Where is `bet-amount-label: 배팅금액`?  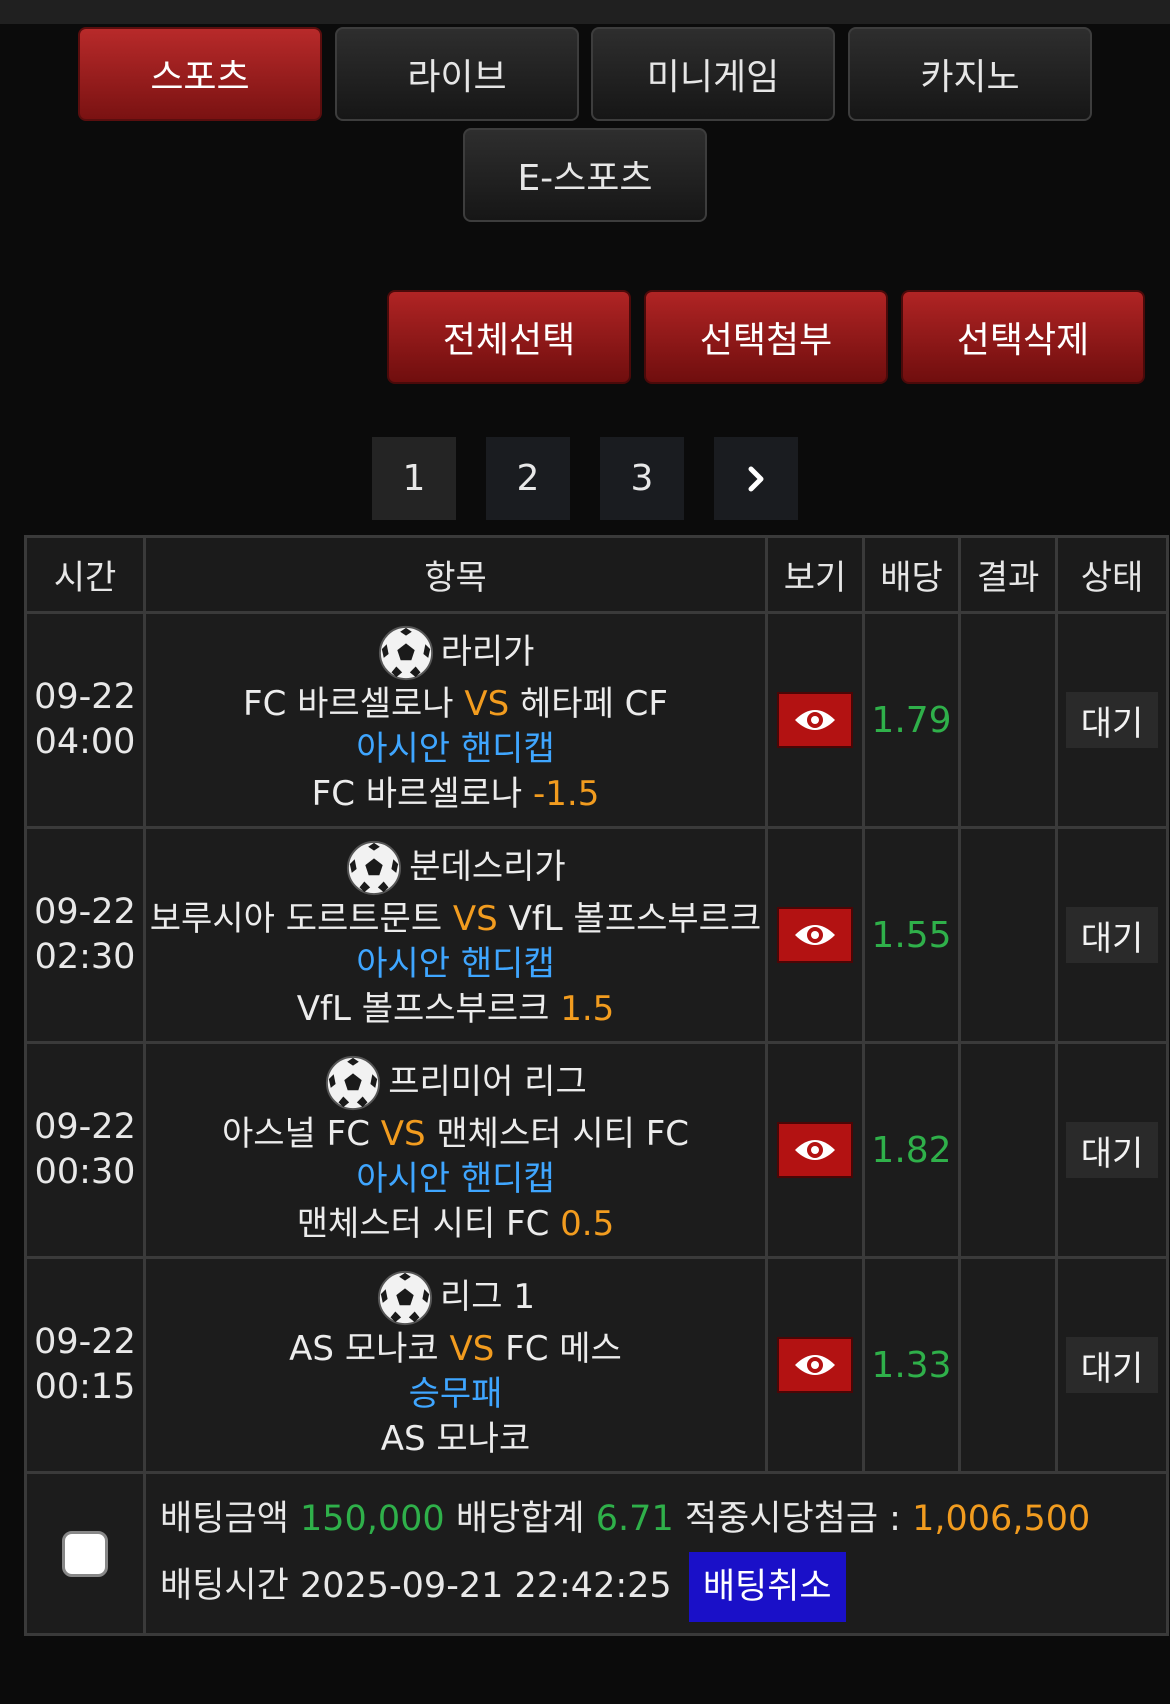 bet-amount-label: 배팅금액 is located at coordinates (224, 1518).